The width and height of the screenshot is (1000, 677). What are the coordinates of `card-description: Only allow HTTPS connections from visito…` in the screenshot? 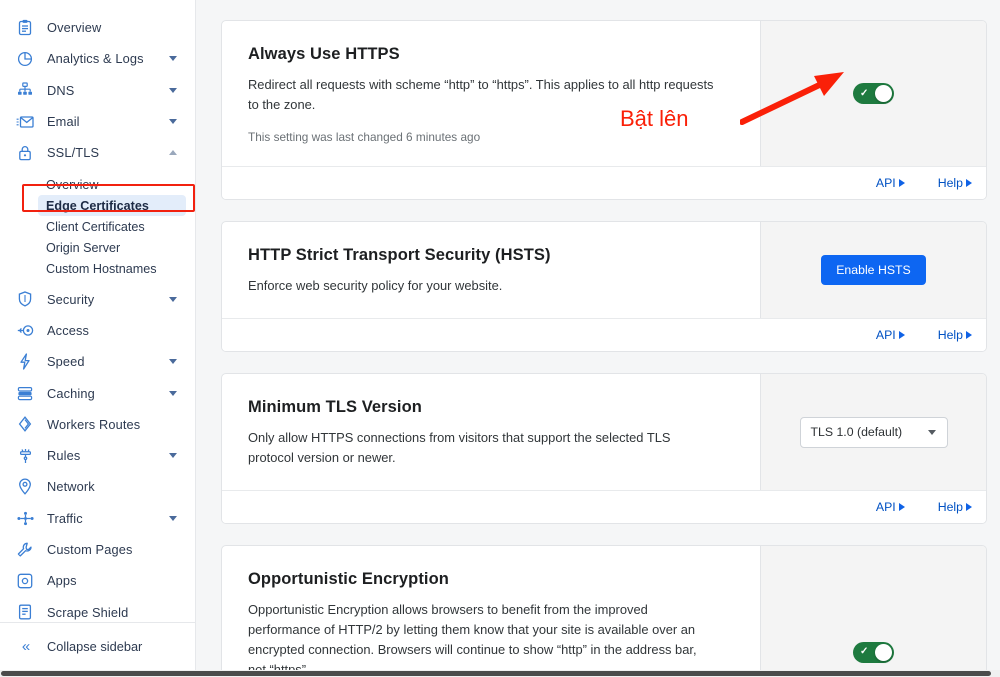 It's located at (459, 447).